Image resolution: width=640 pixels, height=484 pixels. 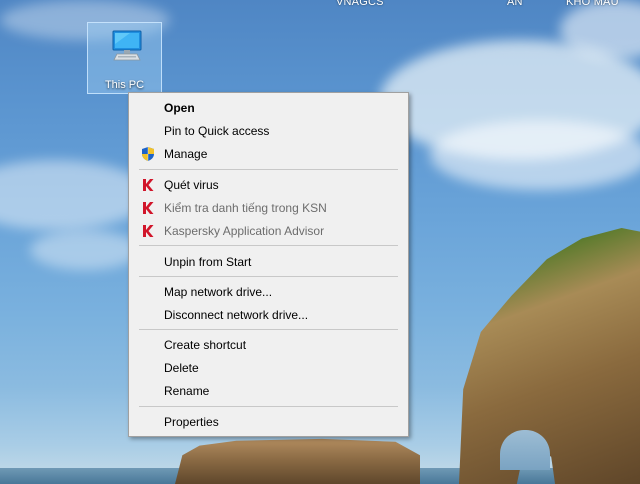 I want to click on menu-item-label: Delete, so click(x=181, y=368).